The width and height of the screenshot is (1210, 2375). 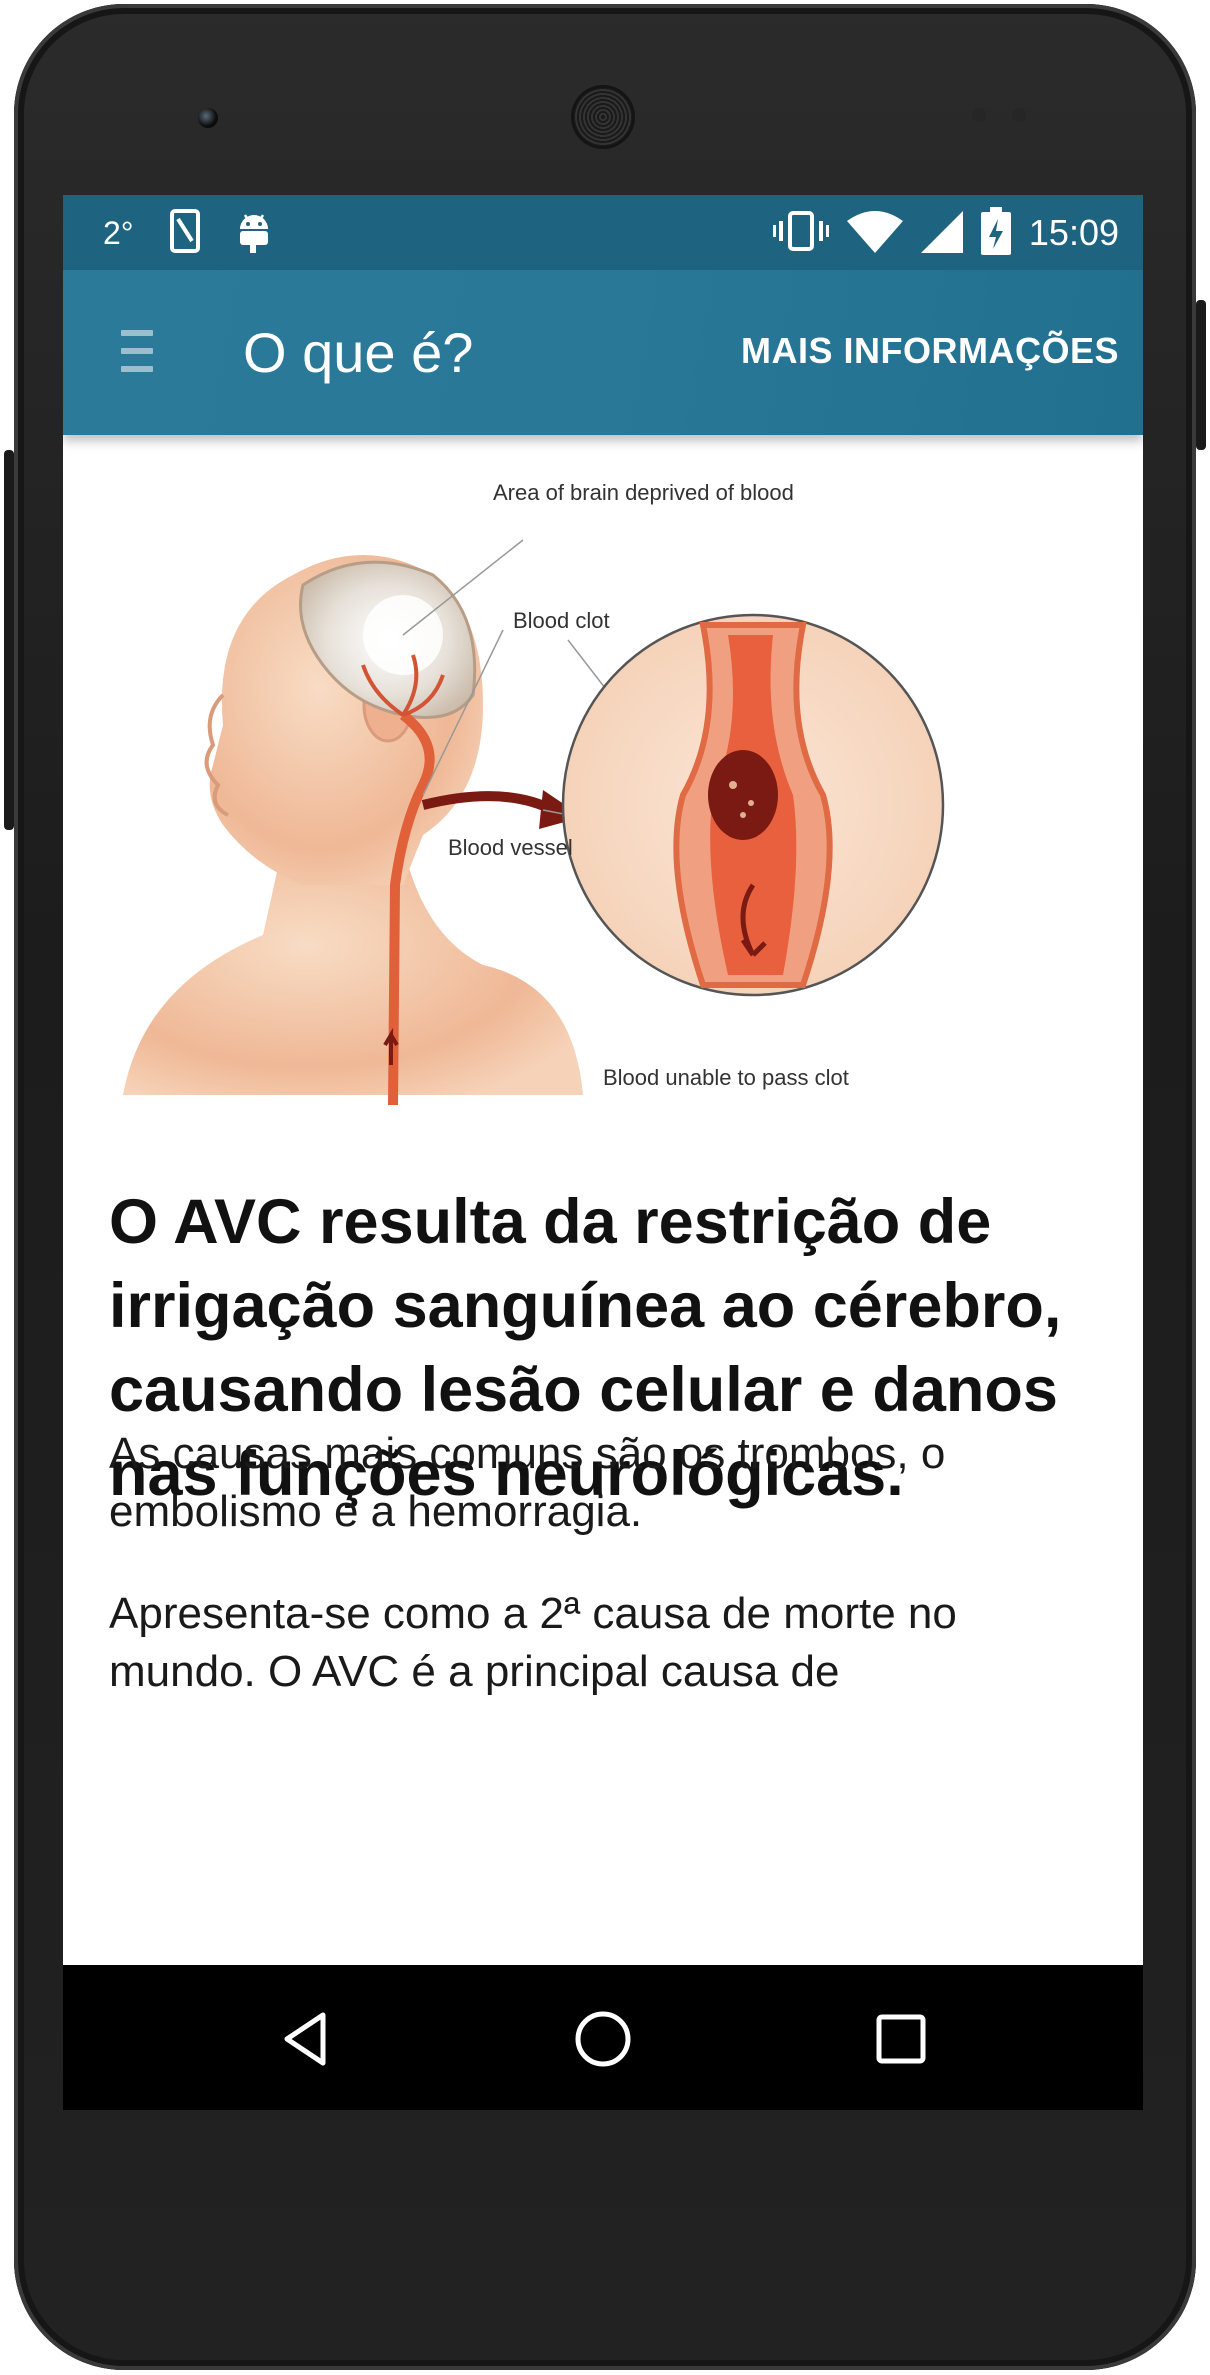 I want to click on front-camera, so click(x=208, y=118).